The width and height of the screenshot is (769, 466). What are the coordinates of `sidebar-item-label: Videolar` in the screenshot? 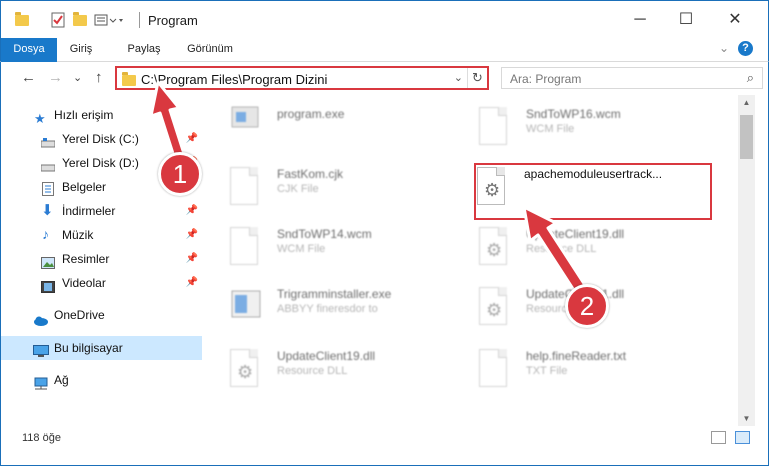 It's located at (84, 283).